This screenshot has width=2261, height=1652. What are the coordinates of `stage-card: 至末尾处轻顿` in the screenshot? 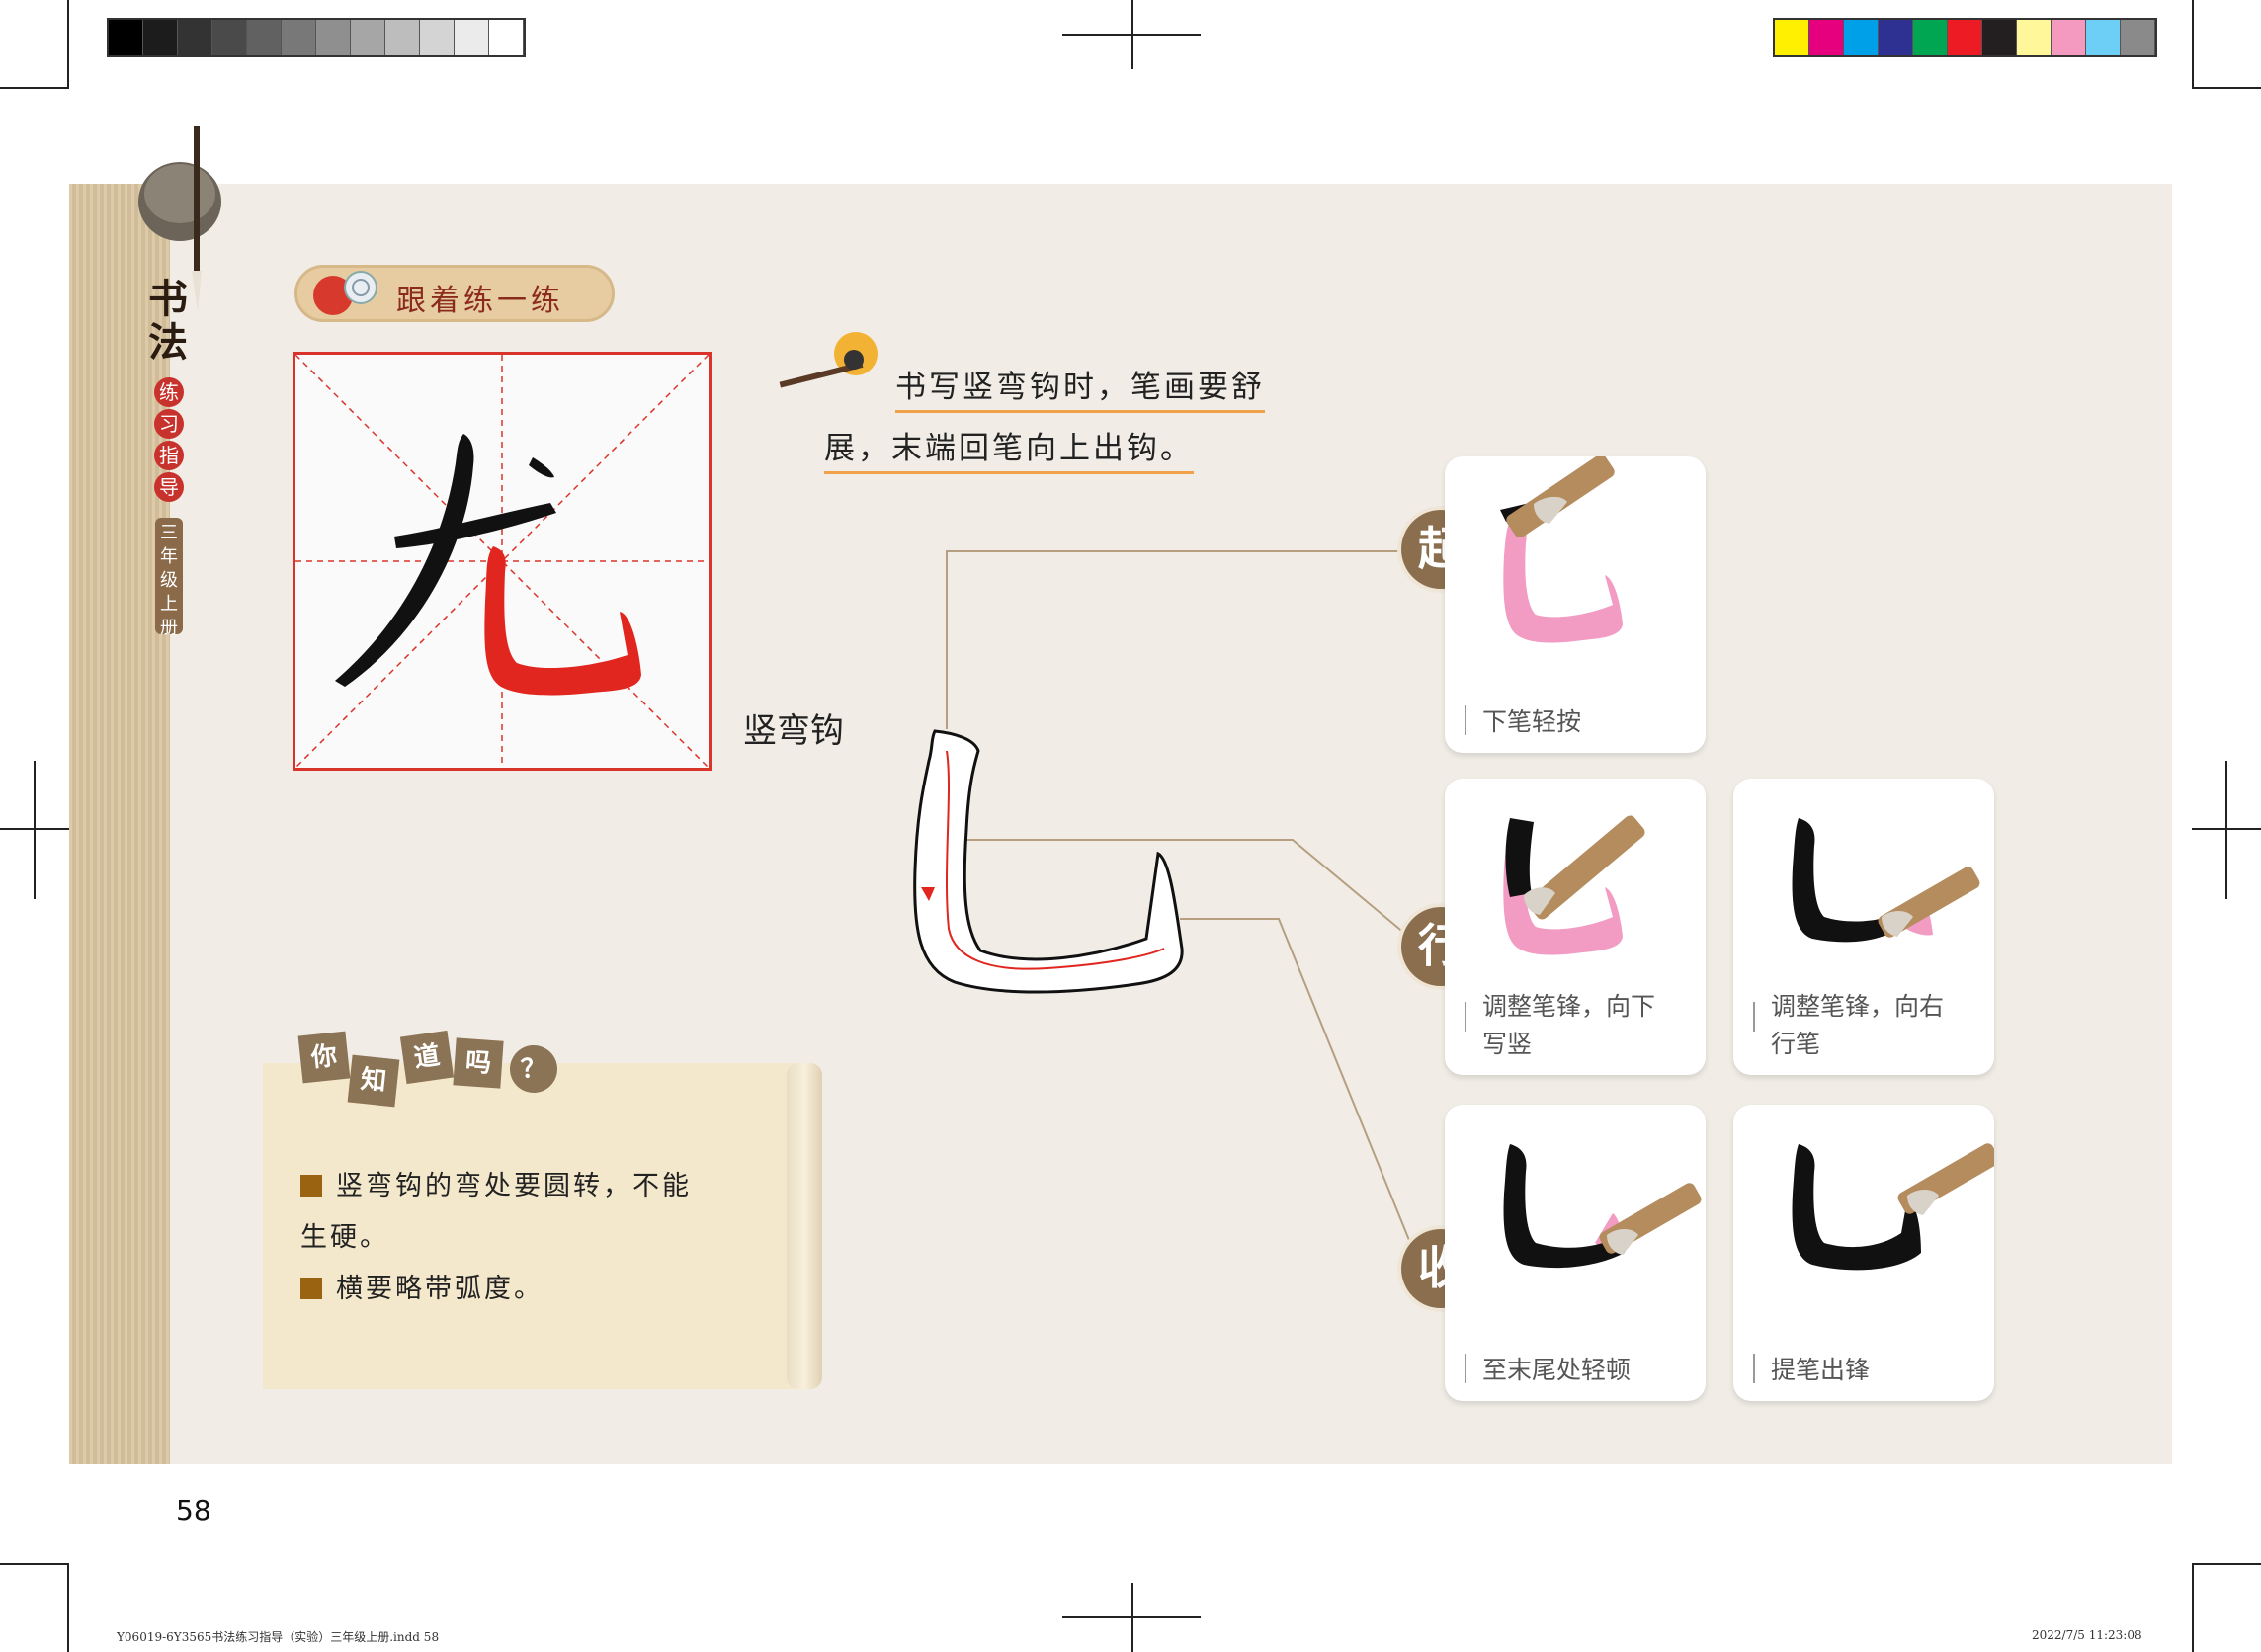 It's located at (1576, 1253).